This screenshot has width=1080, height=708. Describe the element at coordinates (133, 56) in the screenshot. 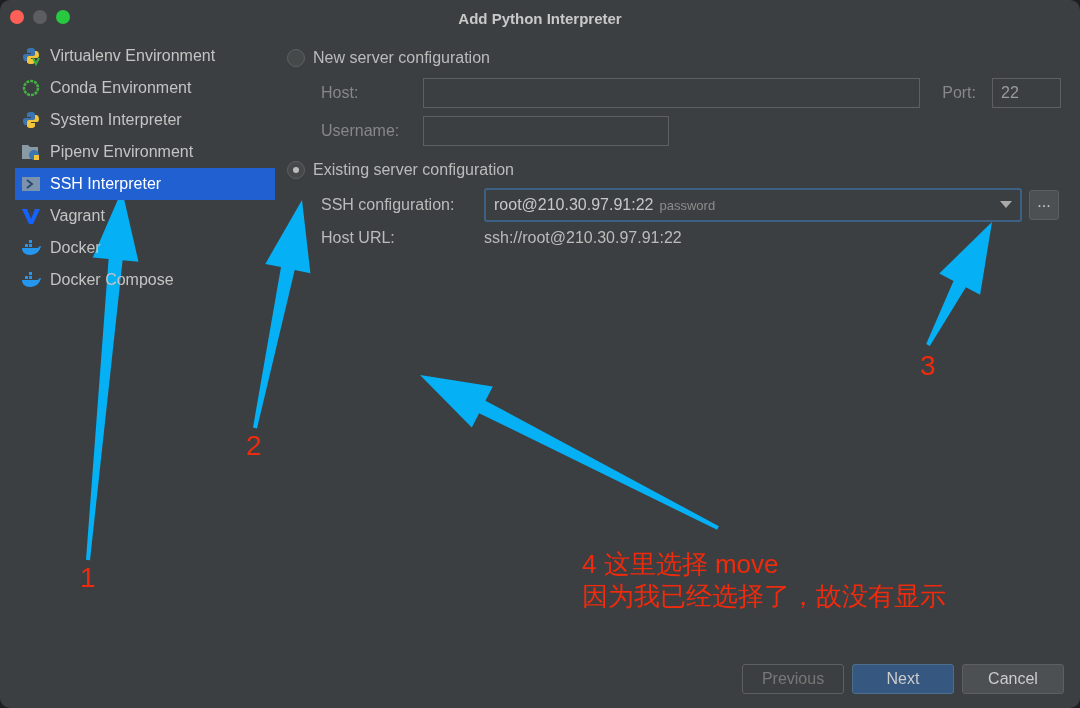

I see `item-label: Virtualenv Environment` at that location.